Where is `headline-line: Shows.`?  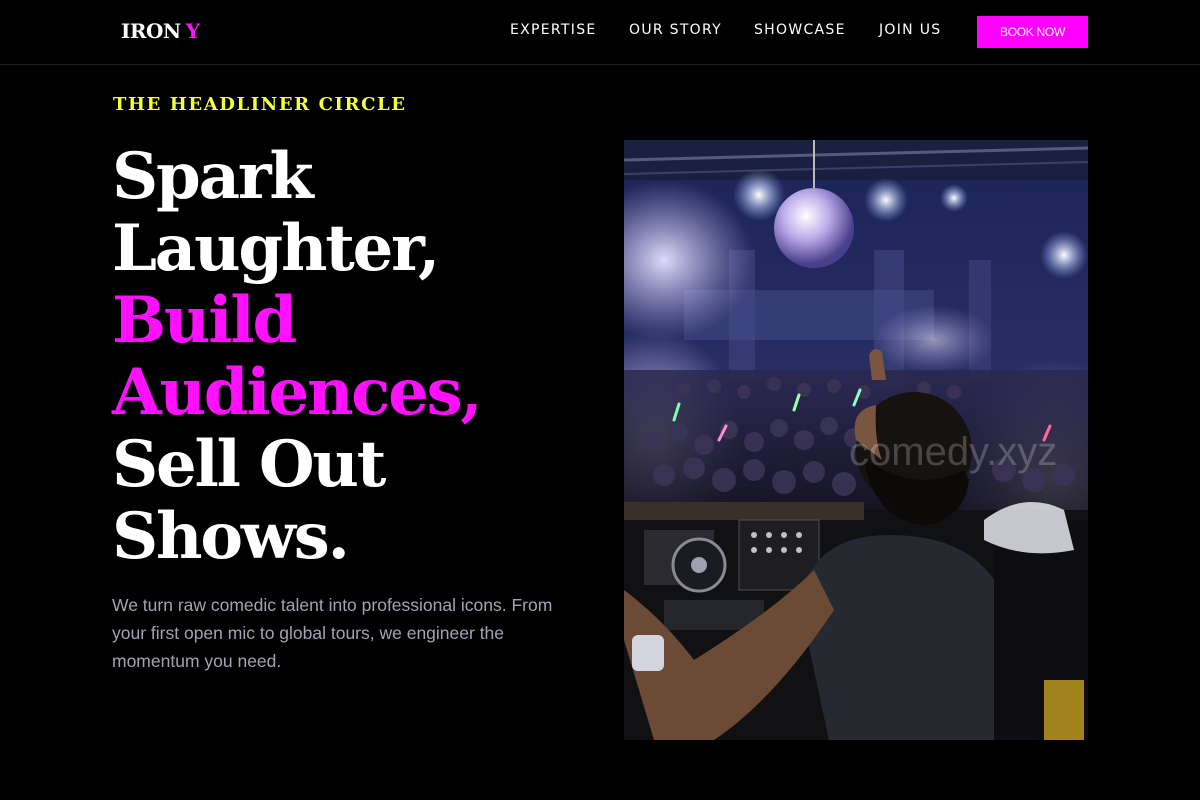
headline-line: Shows. is located at coordinates (231, 536).